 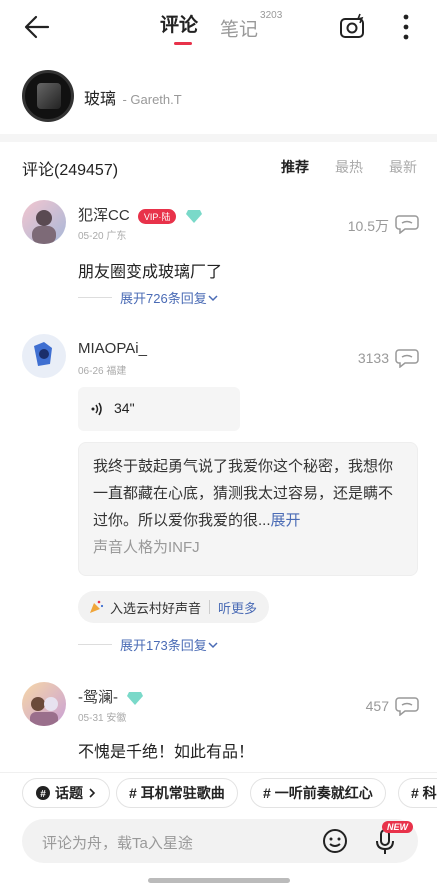 What do you see at coordinates (96, 409) in the screenshot?
I see `voice-wave-icon` at bounding box center [96, 409].